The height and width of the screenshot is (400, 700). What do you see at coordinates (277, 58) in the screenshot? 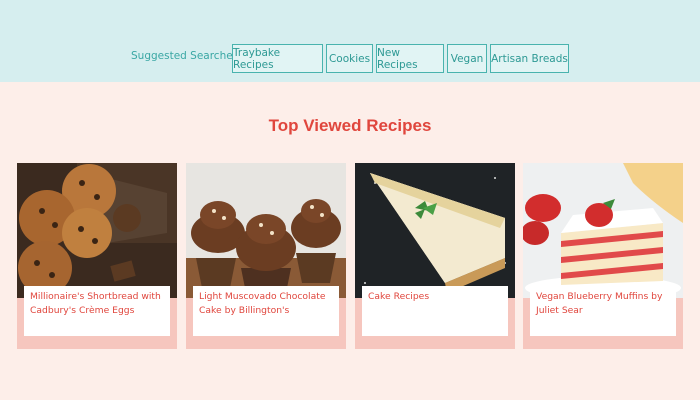
I see `chip-traybake-recipes: Traybake Recipes` at bounding box center [277, 58].